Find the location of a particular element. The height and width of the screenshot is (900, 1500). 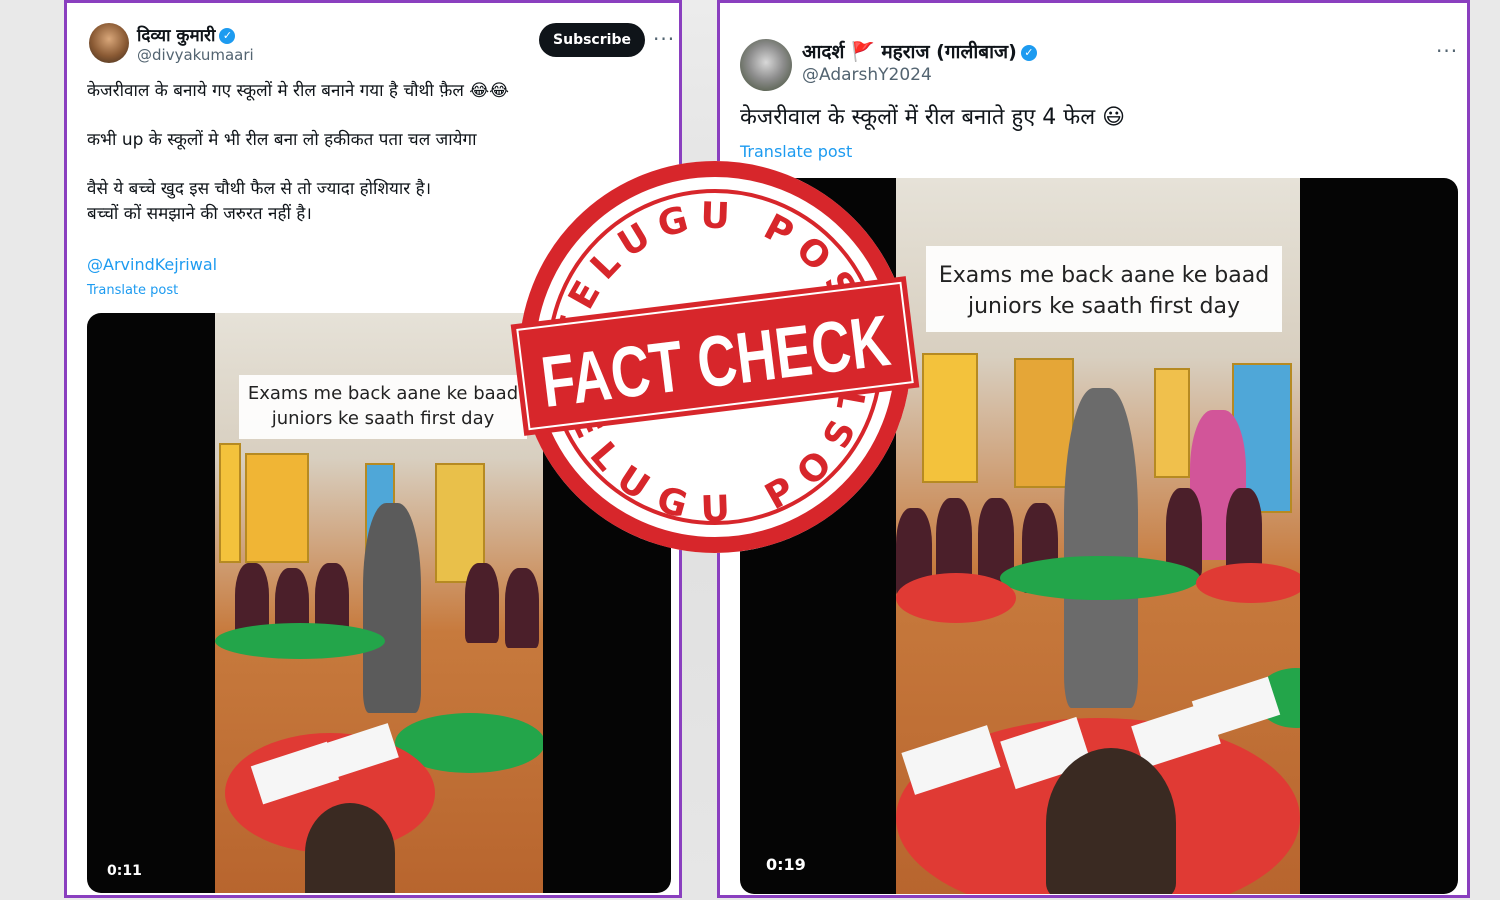

author-name-text: दिव्या कुमारी is located at coordinates (176, 36).